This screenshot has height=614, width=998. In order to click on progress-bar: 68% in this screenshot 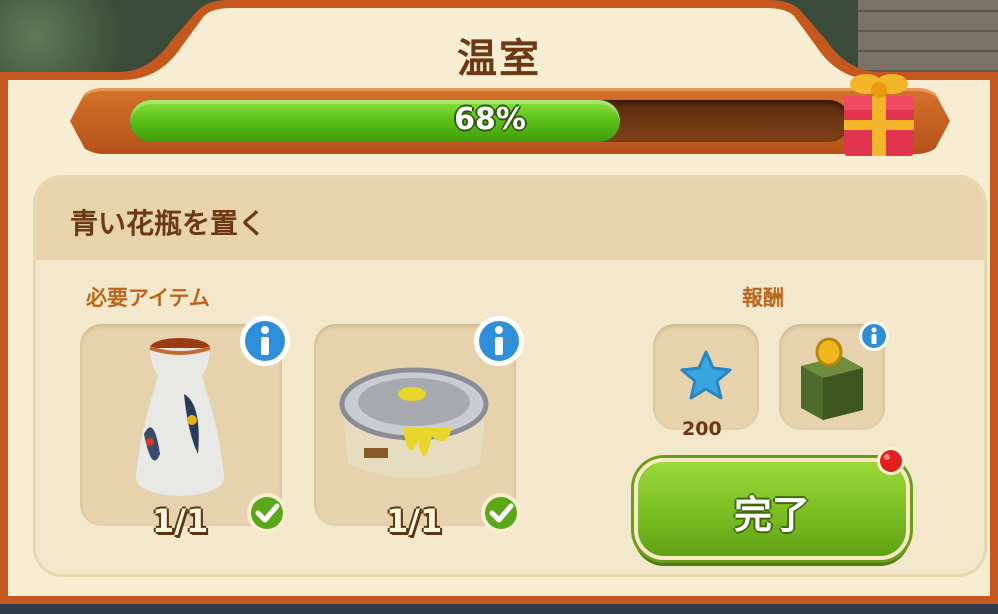, I will do `click(490, 121)`.